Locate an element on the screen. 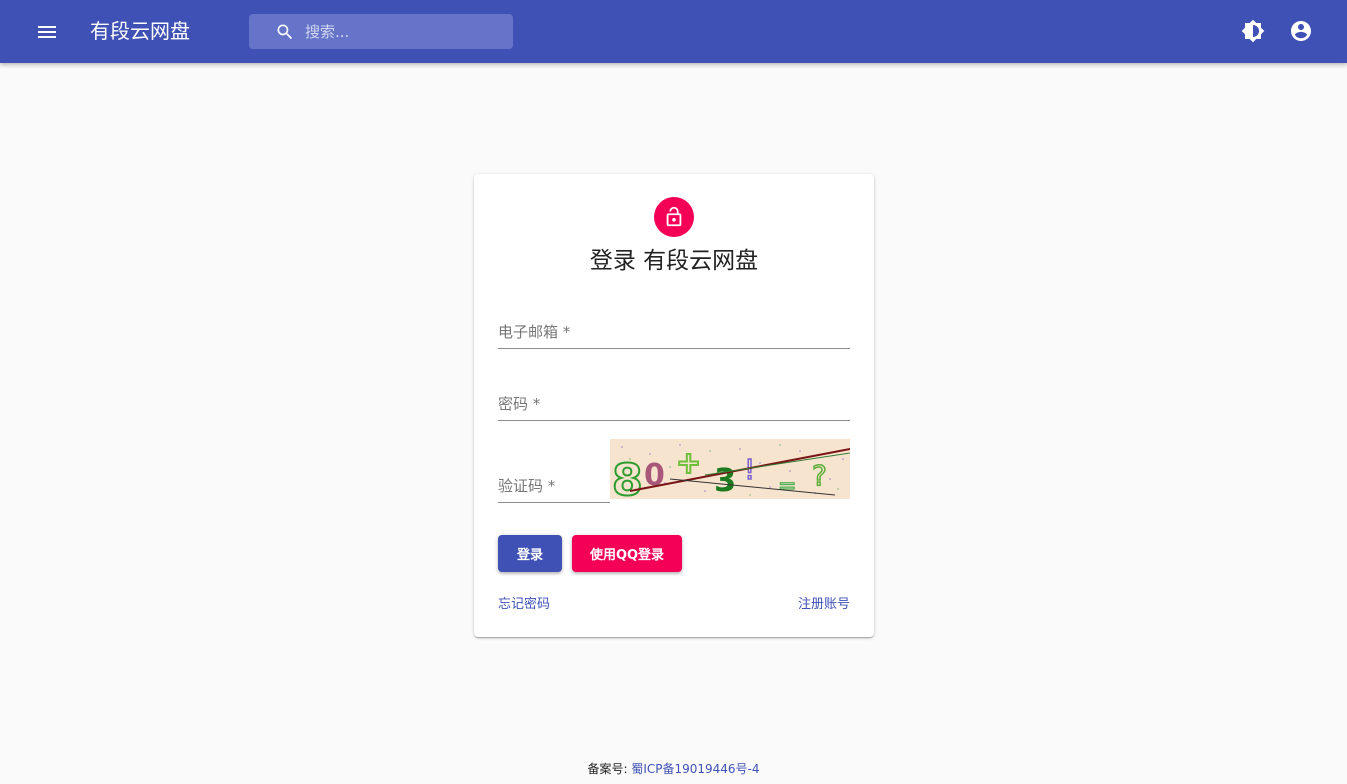  captcha-label: 验证码 * is located at coordinates (527, 486).